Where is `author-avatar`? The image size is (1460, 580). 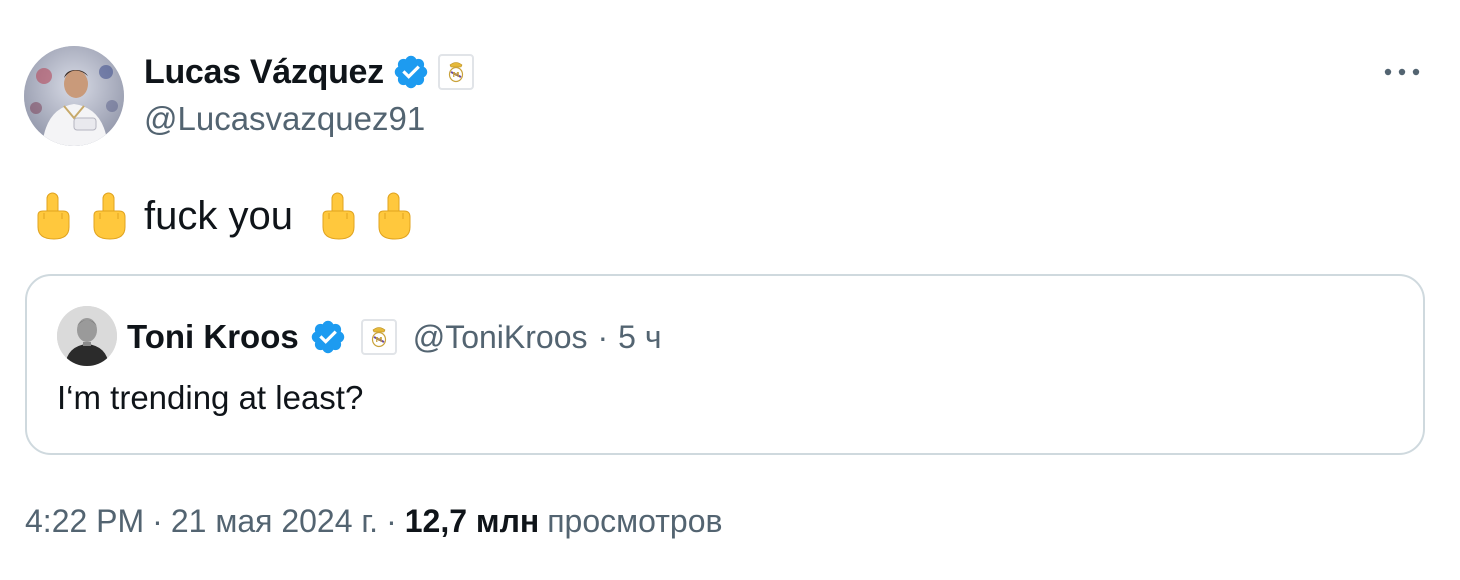 author-avatar is located at coordinates (74, 96).